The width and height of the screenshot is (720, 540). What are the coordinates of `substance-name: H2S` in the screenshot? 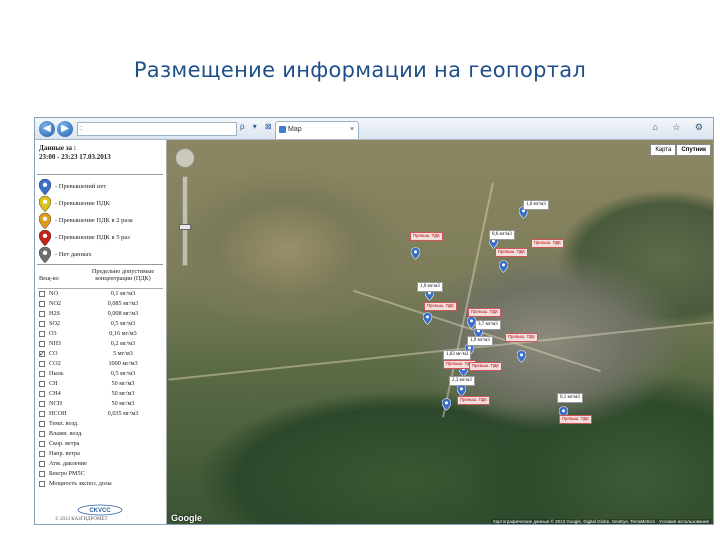 It's located at (55, 313).